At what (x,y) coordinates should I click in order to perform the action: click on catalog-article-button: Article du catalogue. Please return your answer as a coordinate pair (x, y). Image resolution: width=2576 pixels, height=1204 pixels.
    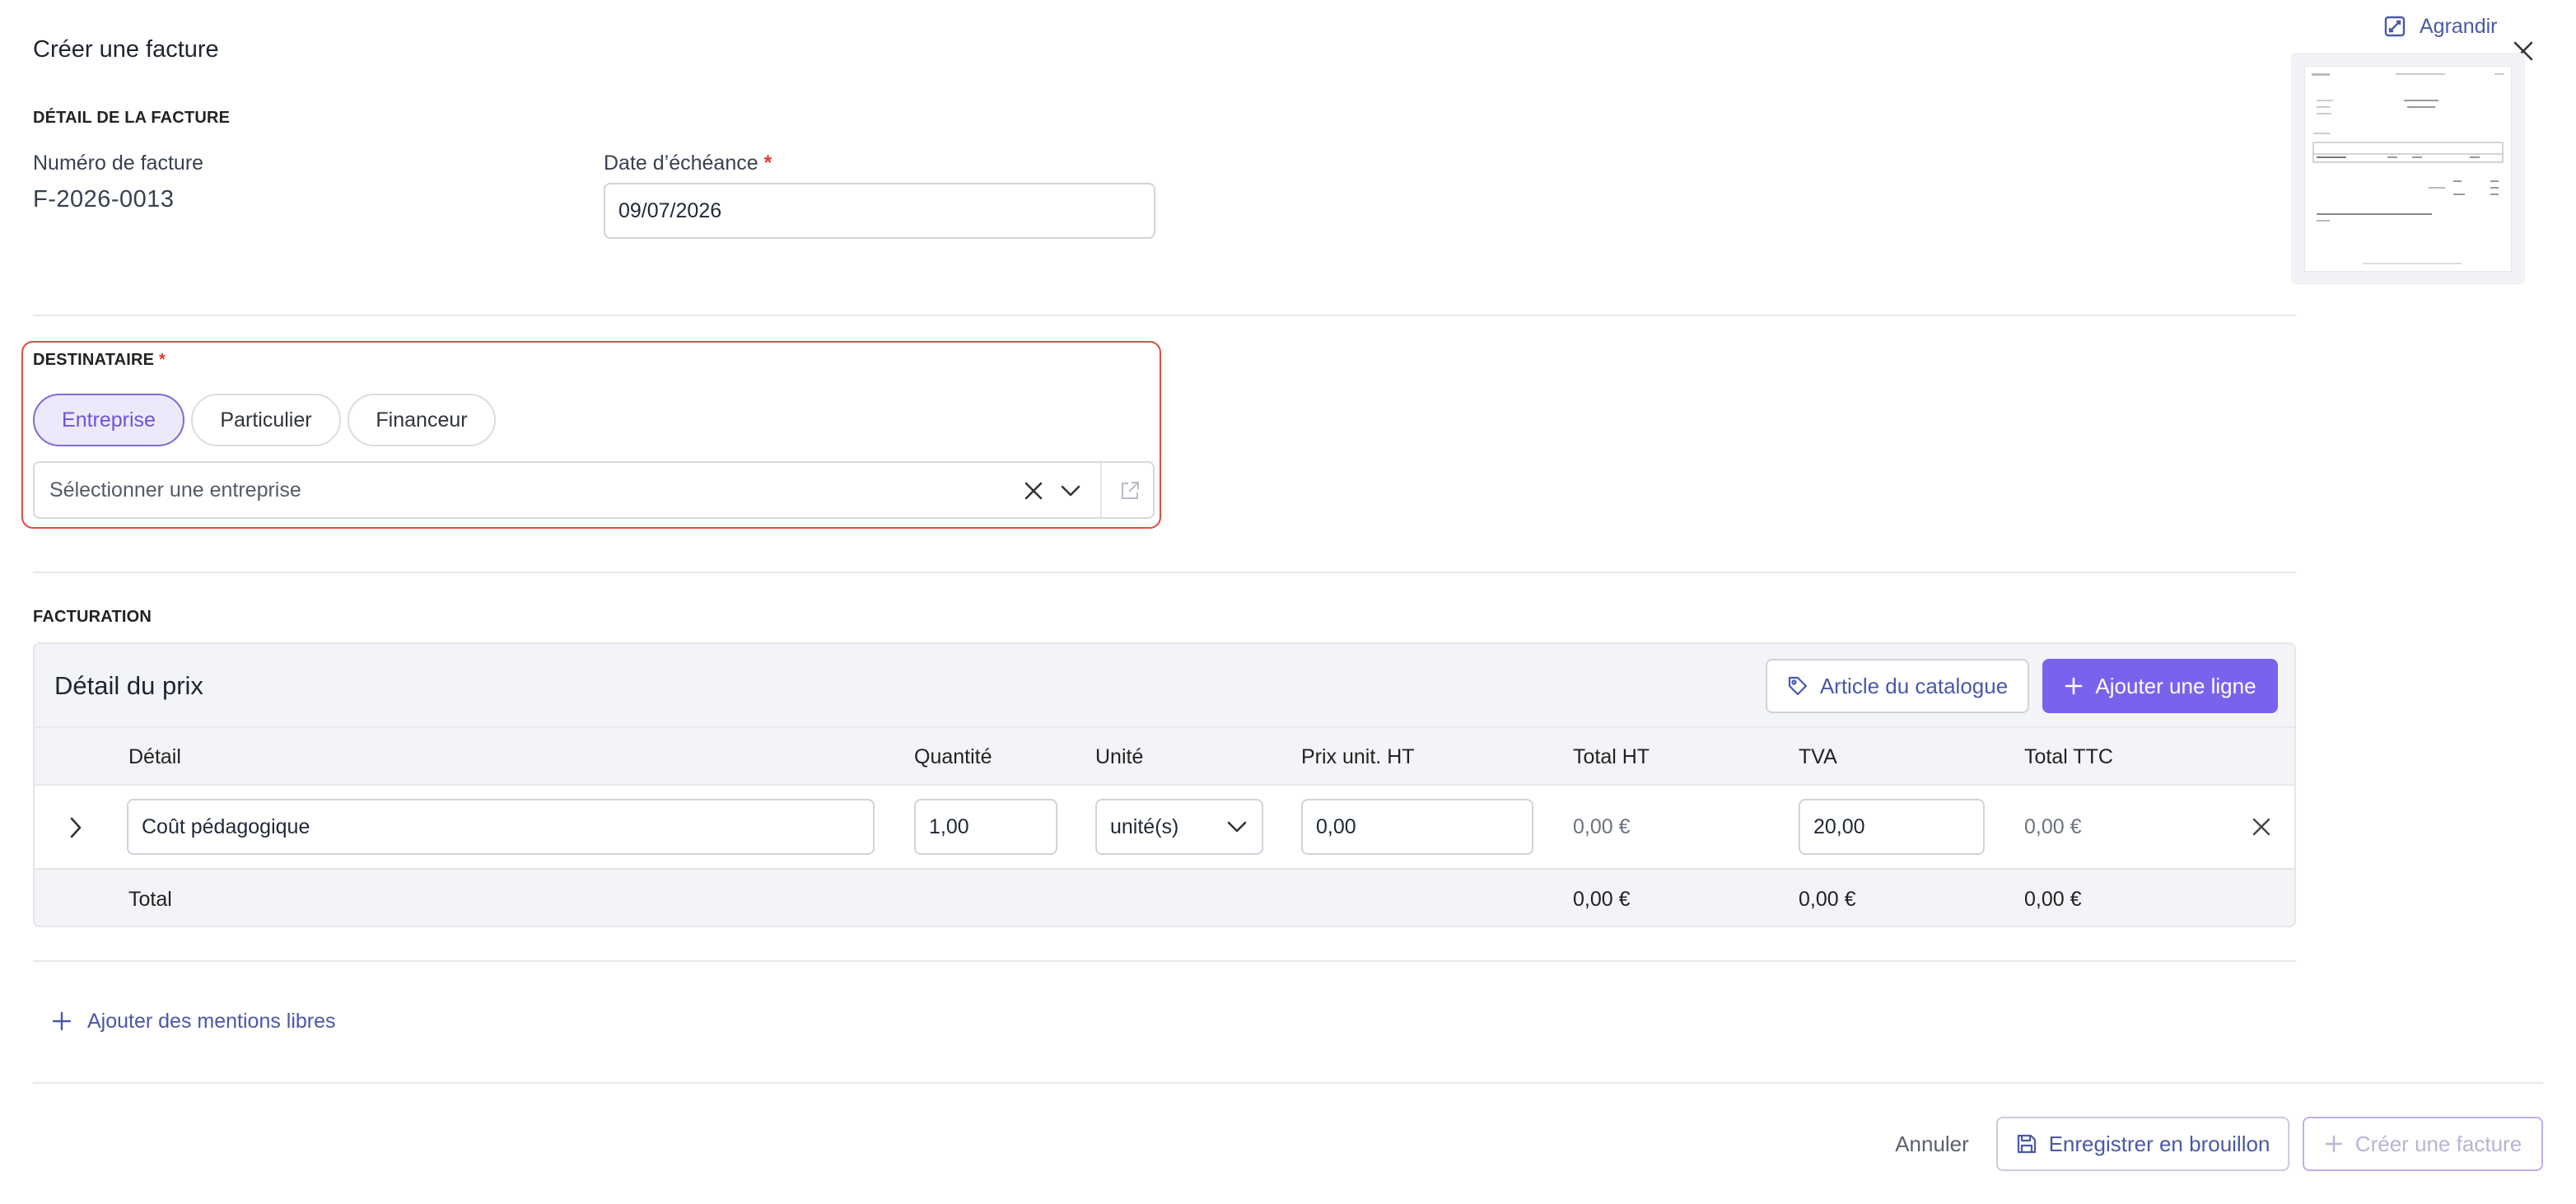
    Looking at the image, I should click on (1897, 686).